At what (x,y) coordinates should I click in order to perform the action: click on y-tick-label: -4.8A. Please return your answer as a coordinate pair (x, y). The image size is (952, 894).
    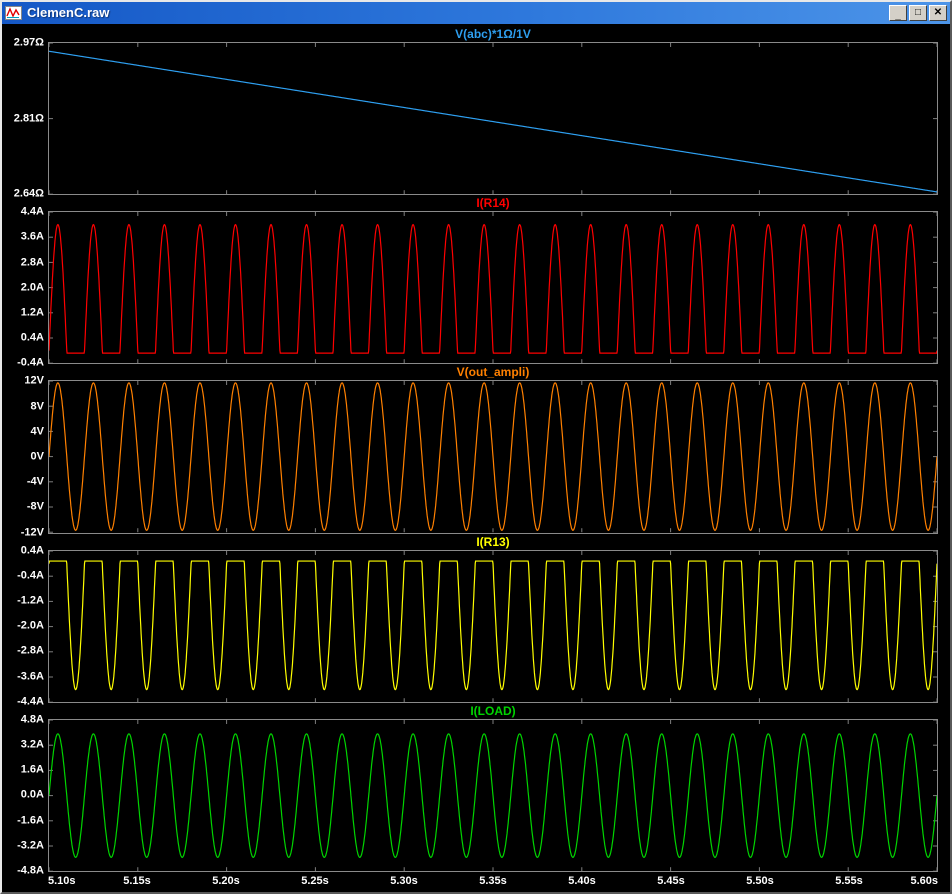
    Looking at the image, I should click on (30, 870).